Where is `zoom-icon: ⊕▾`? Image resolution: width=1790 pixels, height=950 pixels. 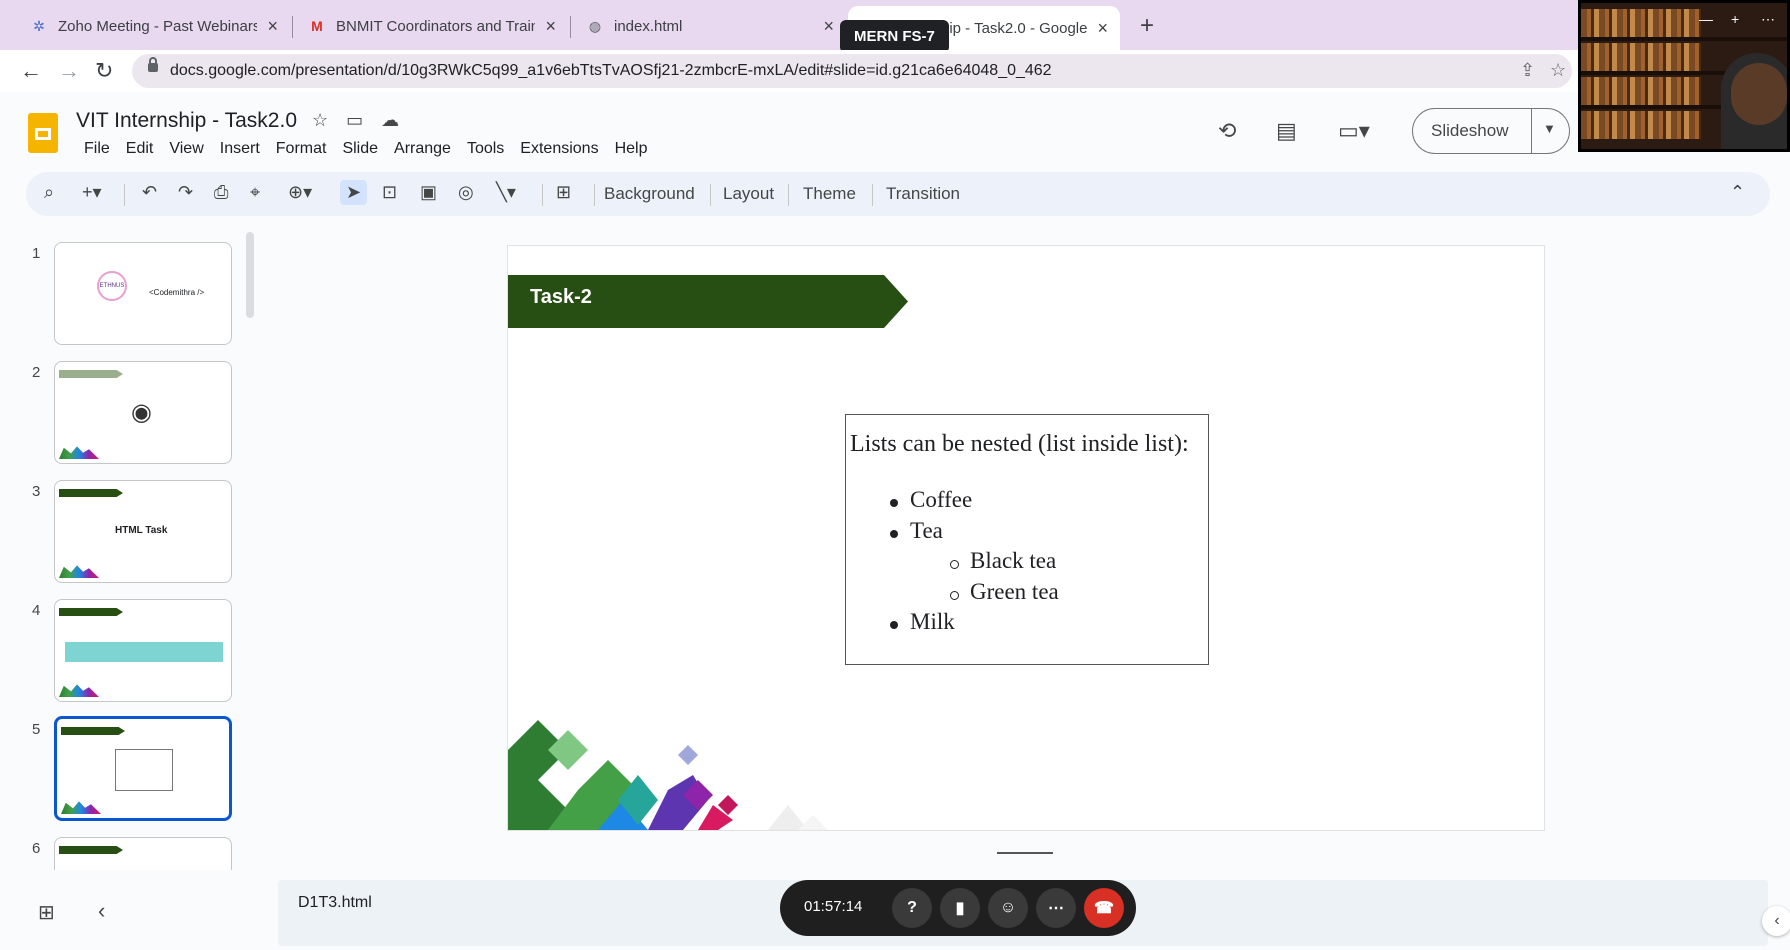
zoom-icon: ⊕▾ is located at coordinates (300, 192).